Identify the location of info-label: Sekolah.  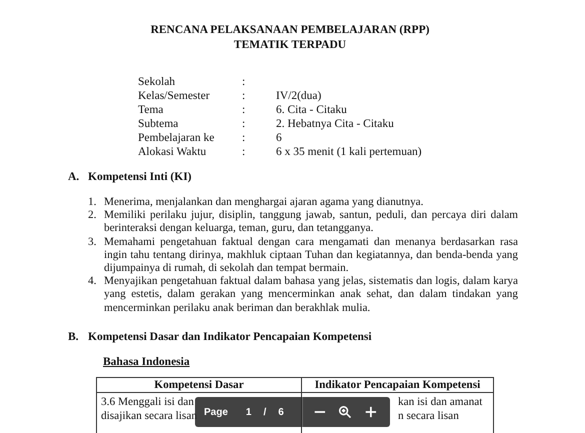
(157, 82).